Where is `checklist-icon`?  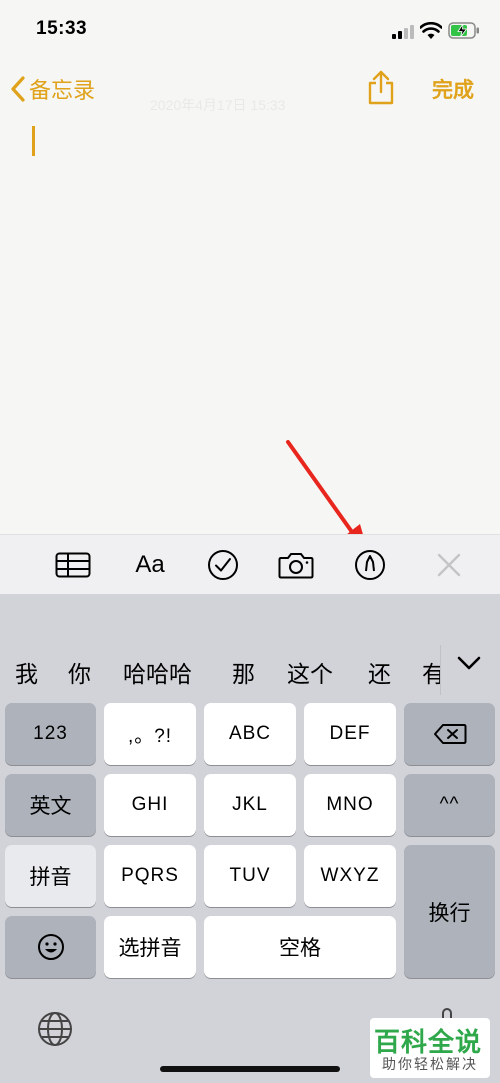
checklist-icon is located at coordinates (223, 565).